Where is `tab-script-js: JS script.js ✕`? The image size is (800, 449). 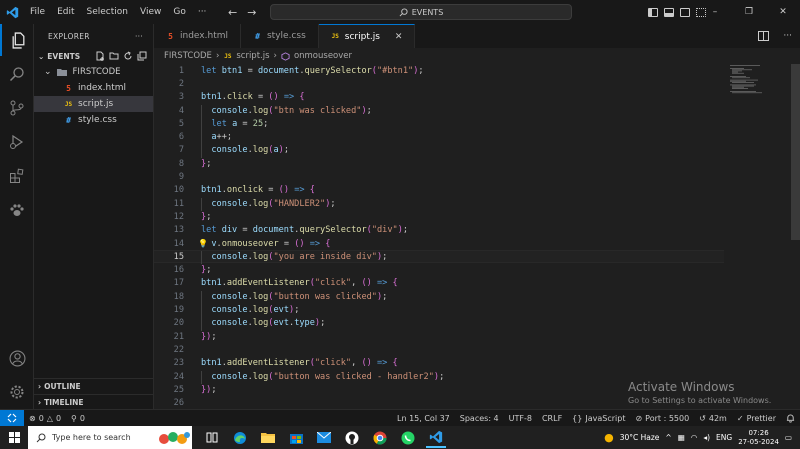
tab-script-js: JS script.js ✕ is located at coordinates (367, 36).